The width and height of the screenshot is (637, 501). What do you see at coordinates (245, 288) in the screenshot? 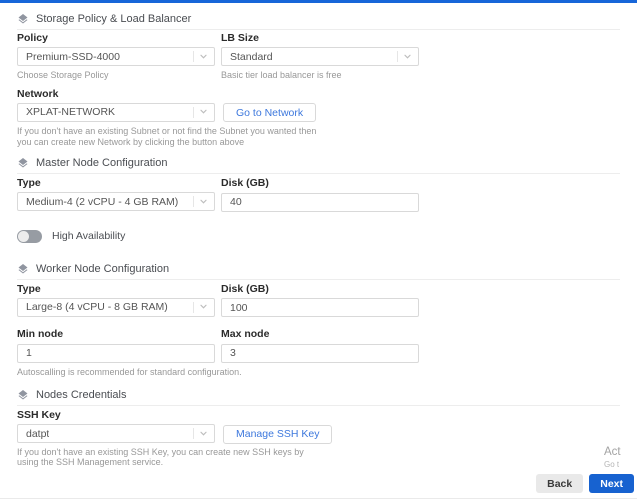
I see `worker-disk-label: Disk (GB)` at bounding box center [245, 288].